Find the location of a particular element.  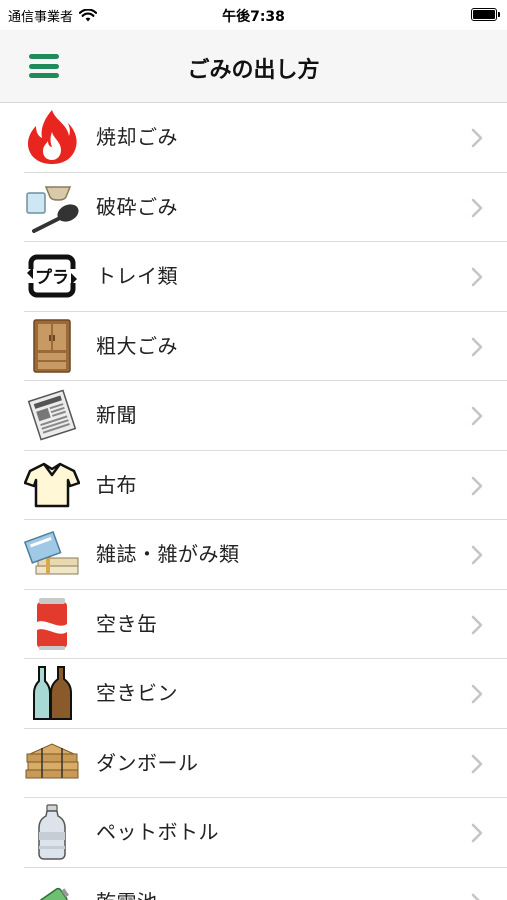

list-item-label: 乾電池 is located at coordinates (127, 884).